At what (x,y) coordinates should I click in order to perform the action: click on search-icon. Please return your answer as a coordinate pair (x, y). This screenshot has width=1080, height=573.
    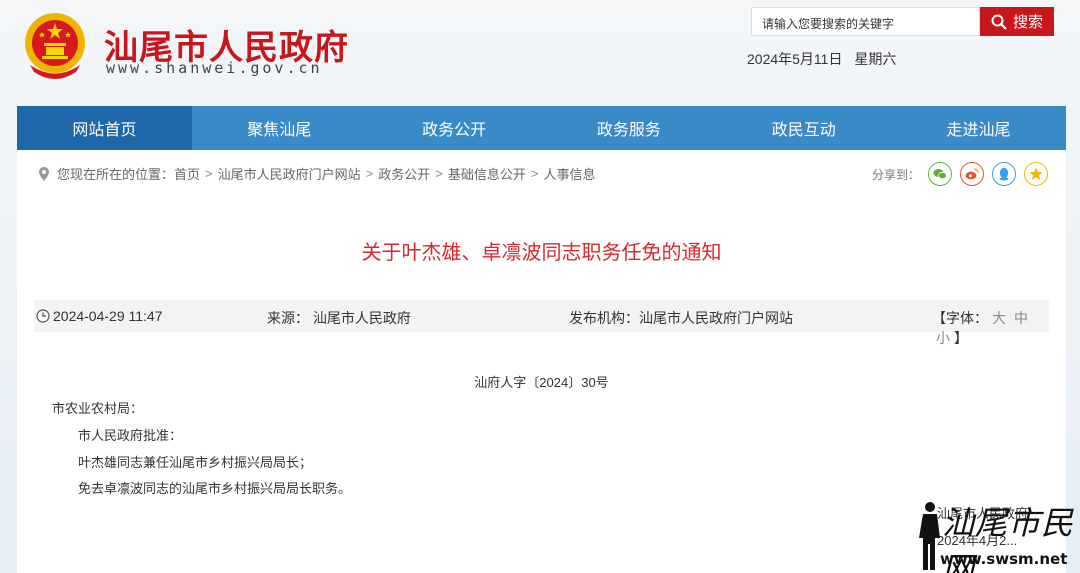
    Looking at the image, I should click on (999, 22).